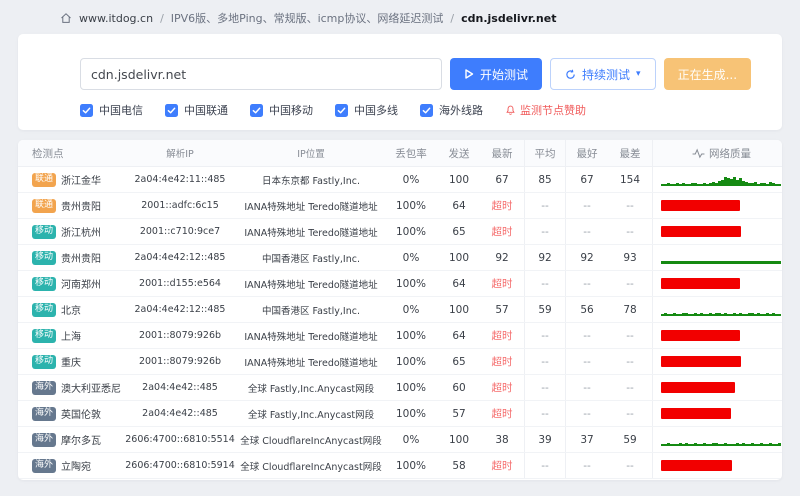 The height and width of the screenshot is (496, 800). I want to click on node-name: 澳大利亚悉尼, so click(91, 389).